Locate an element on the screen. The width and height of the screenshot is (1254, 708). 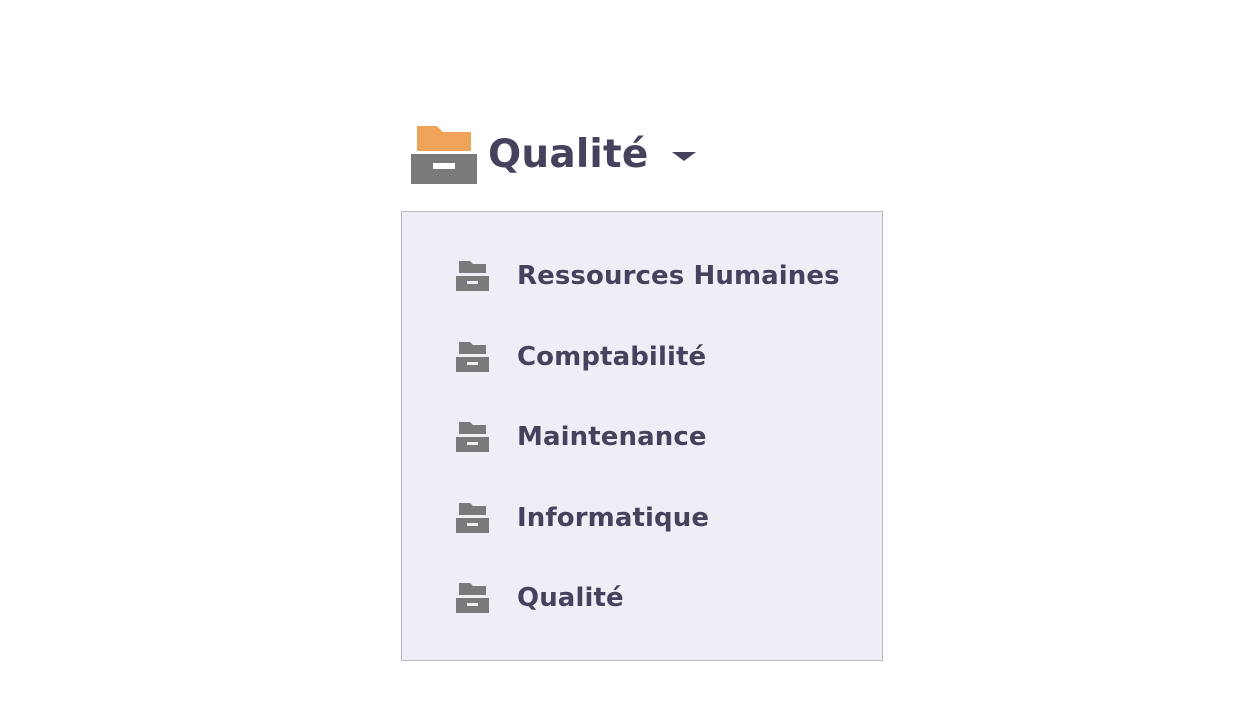
department-selector: Qualité is located at coordinates (554, 155).